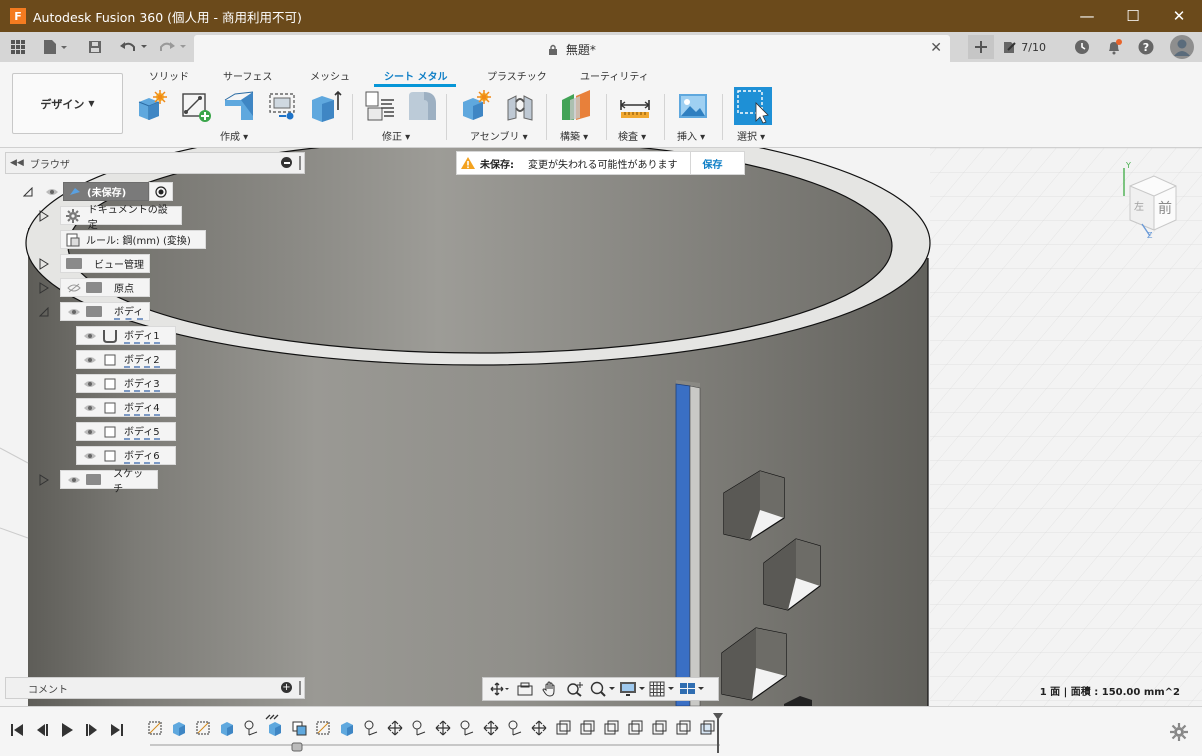  What do you see at coordinates (1087, 16) in the screenshot?
I see `minimize-button: —` at bounding box center [1087, 16].